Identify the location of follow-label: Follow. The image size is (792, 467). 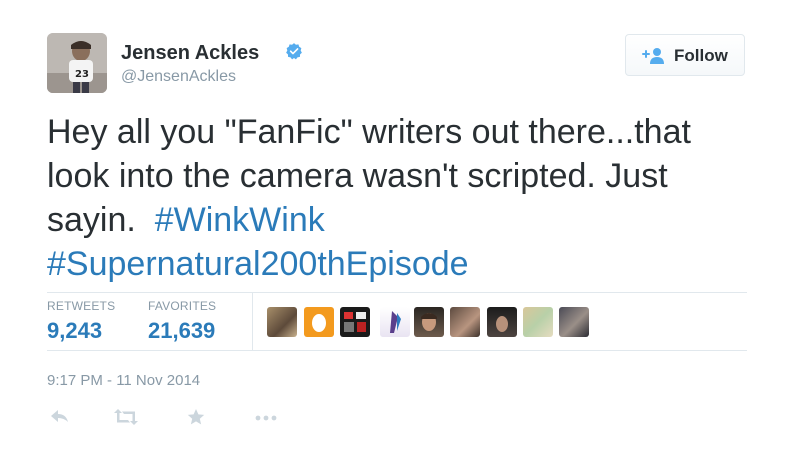
(701, 55).